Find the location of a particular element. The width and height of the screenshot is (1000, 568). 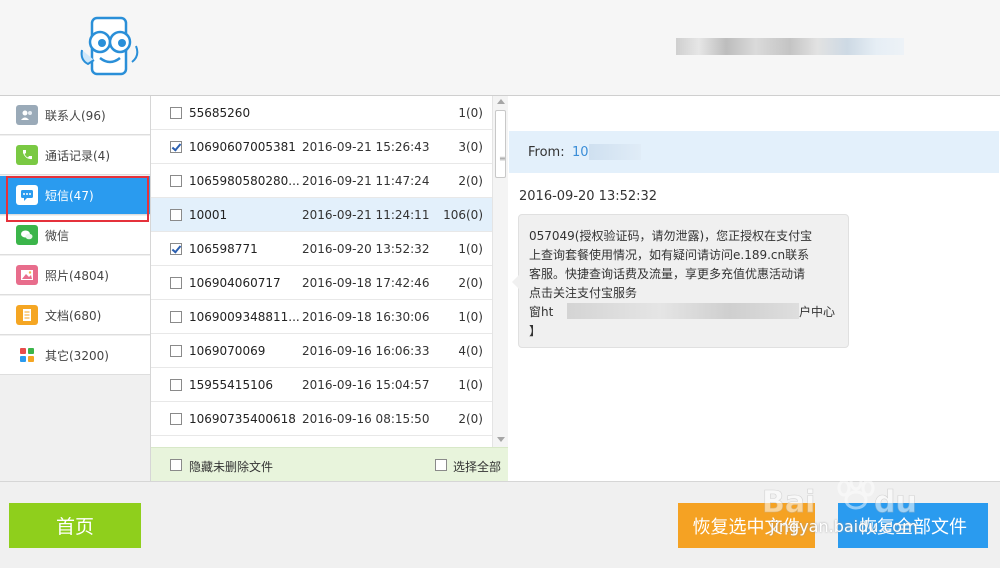

from-label: From: is located at coordinates (546, 152).